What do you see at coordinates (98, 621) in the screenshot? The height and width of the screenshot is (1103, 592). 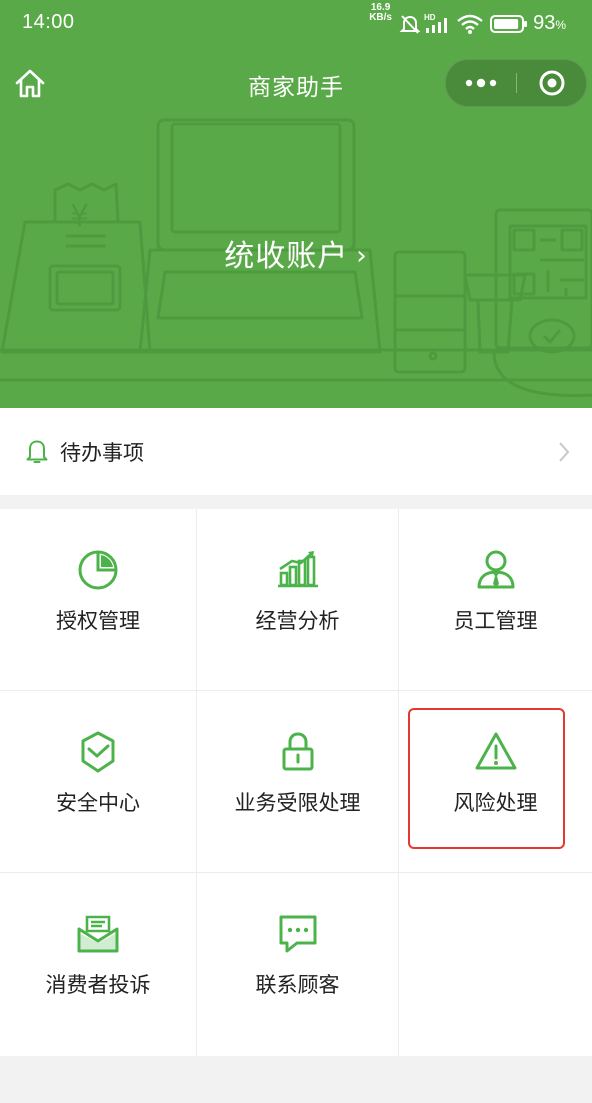 I see `grid-item-label: 授权管理` at bounding box center [98, 621].